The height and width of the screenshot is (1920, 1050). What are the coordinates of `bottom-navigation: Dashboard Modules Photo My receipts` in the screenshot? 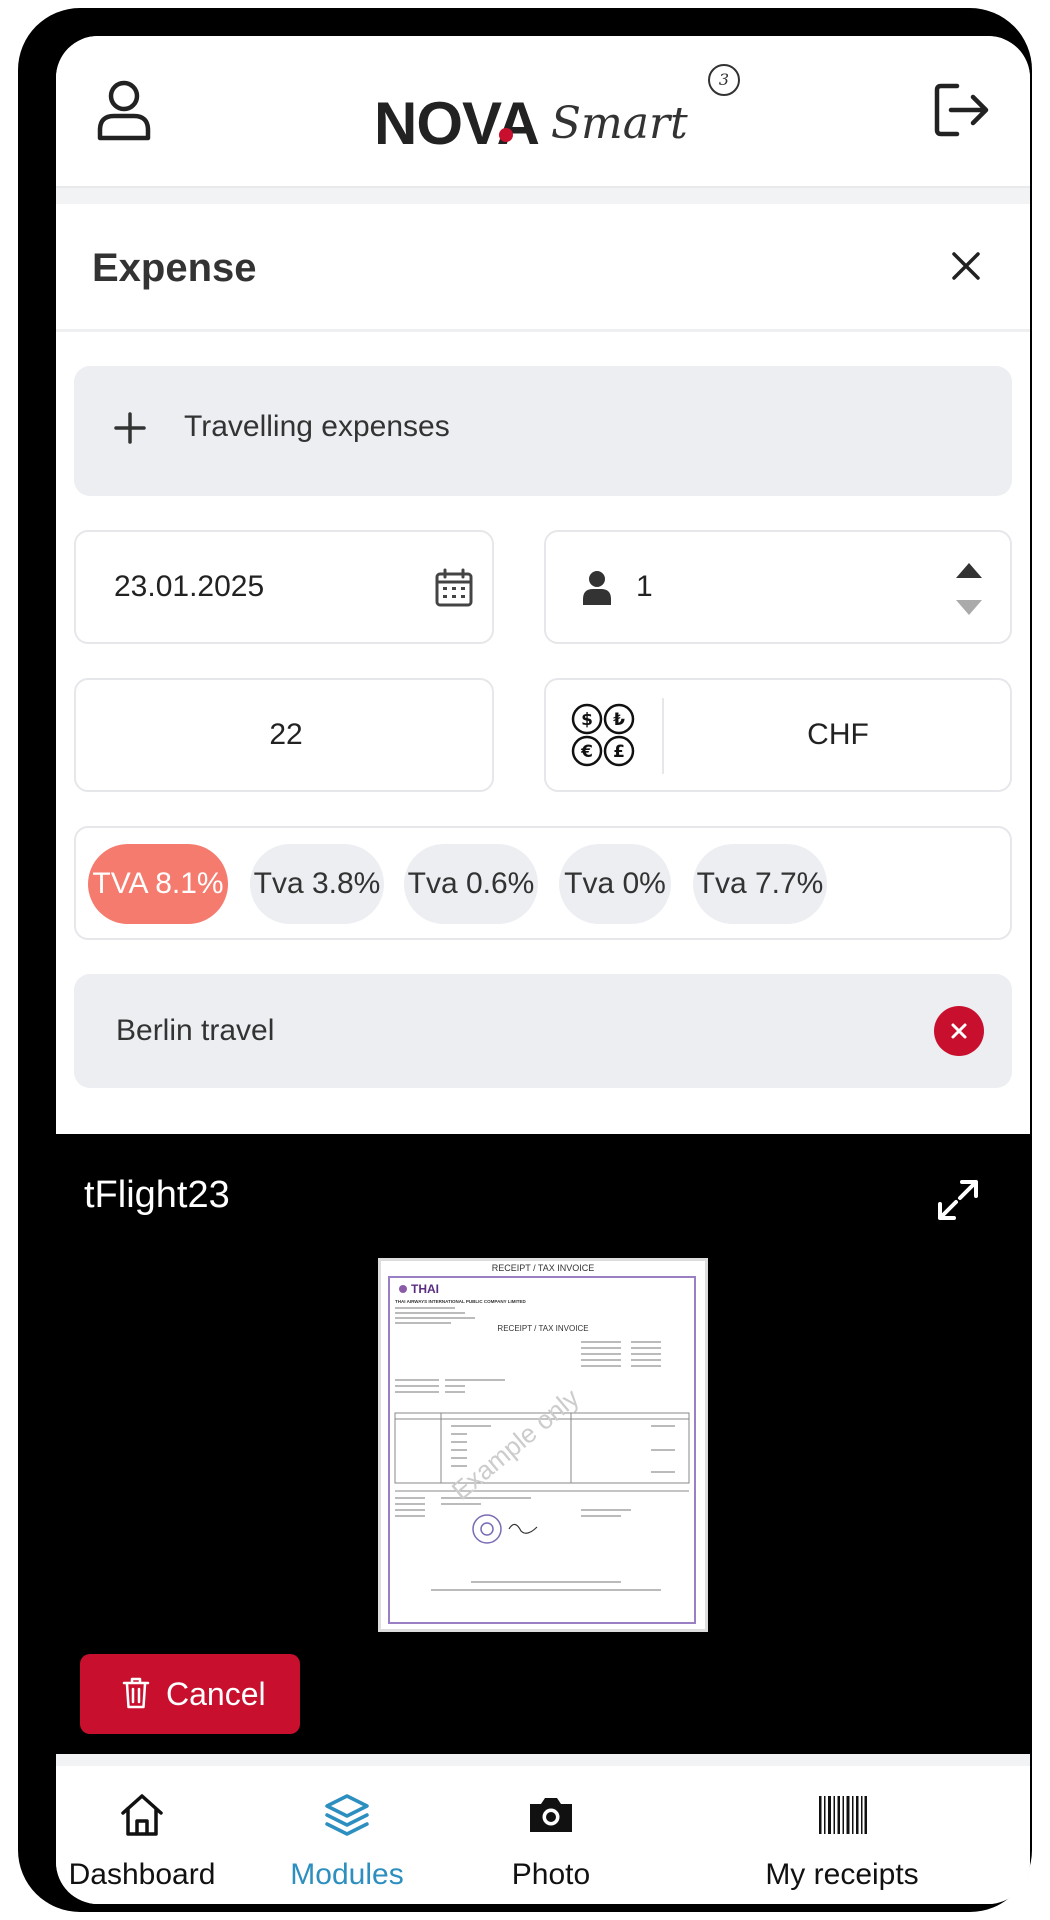 It's located at (543, 1829).